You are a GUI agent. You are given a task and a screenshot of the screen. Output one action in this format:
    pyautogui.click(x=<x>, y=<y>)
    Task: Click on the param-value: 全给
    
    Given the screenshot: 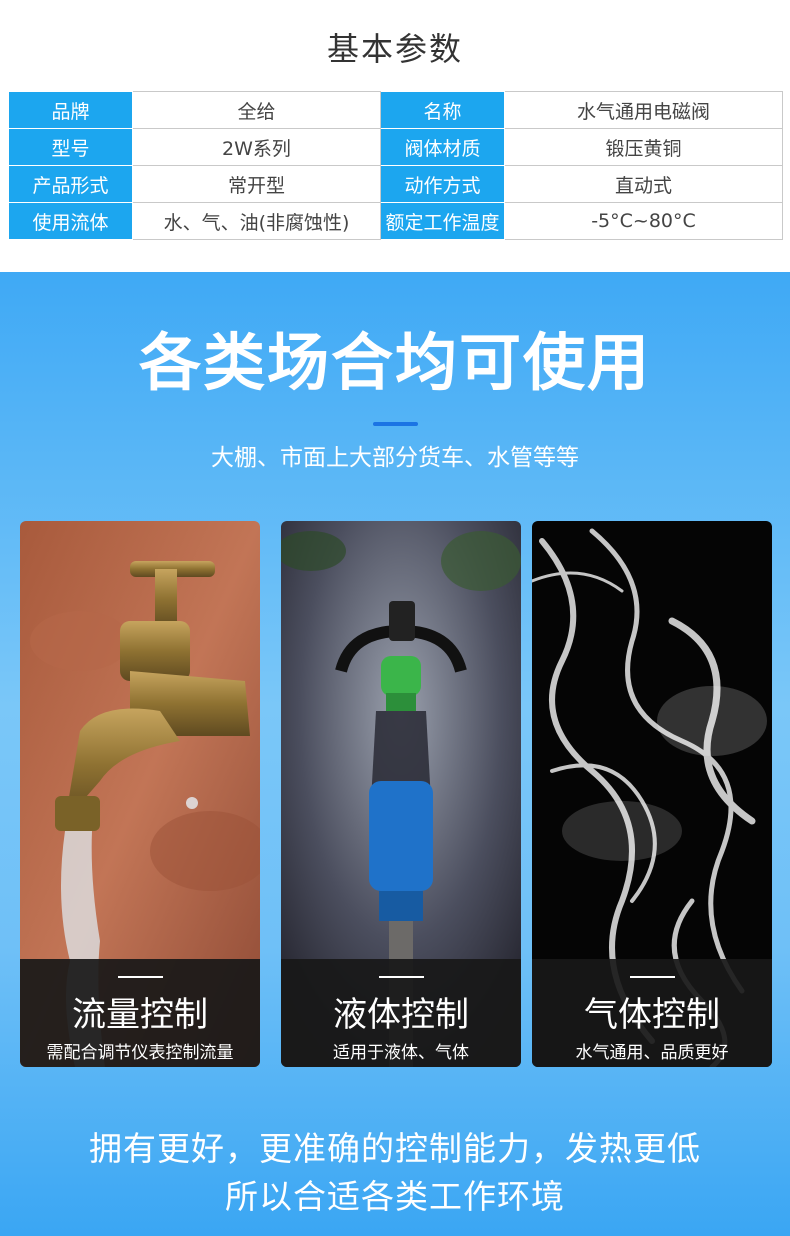 What is the action you would take?
    pyautogui.click(x=256, y=110)
    